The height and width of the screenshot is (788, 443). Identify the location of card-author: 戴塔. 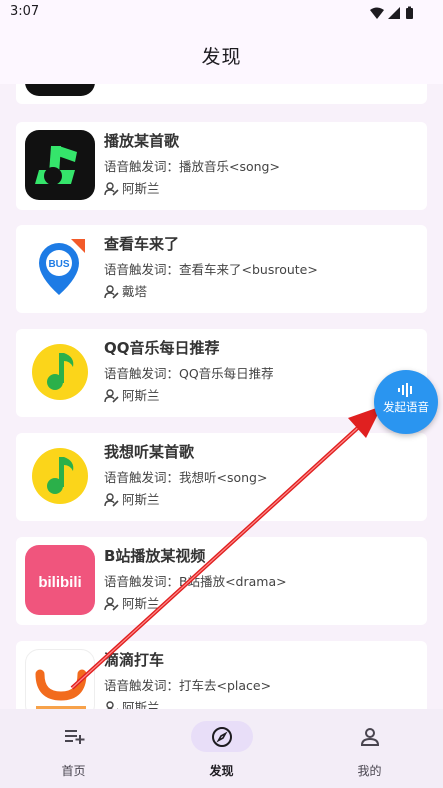
(125, 290).